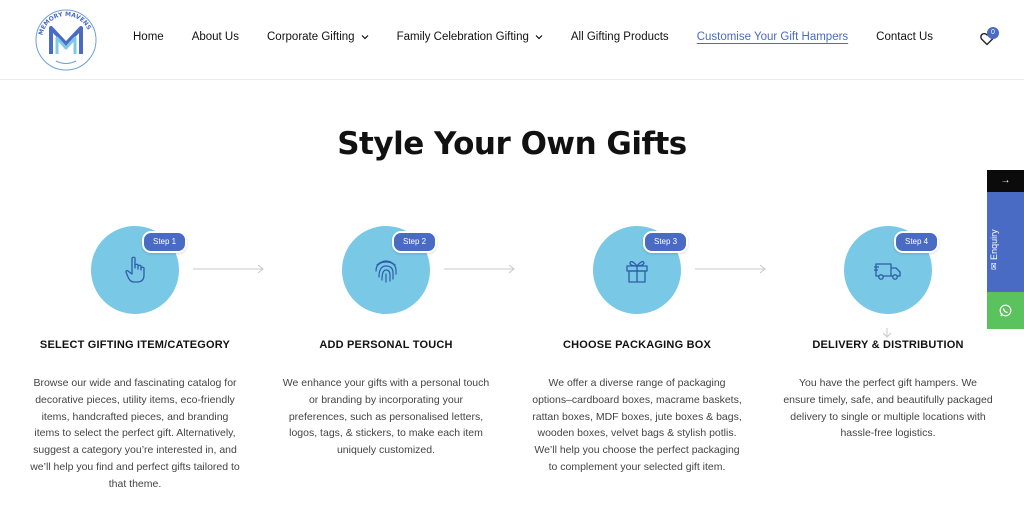  Describe the element at coordinates (666, 242) in the screenshot. I see `step-3-badge: Step 3` at that location.